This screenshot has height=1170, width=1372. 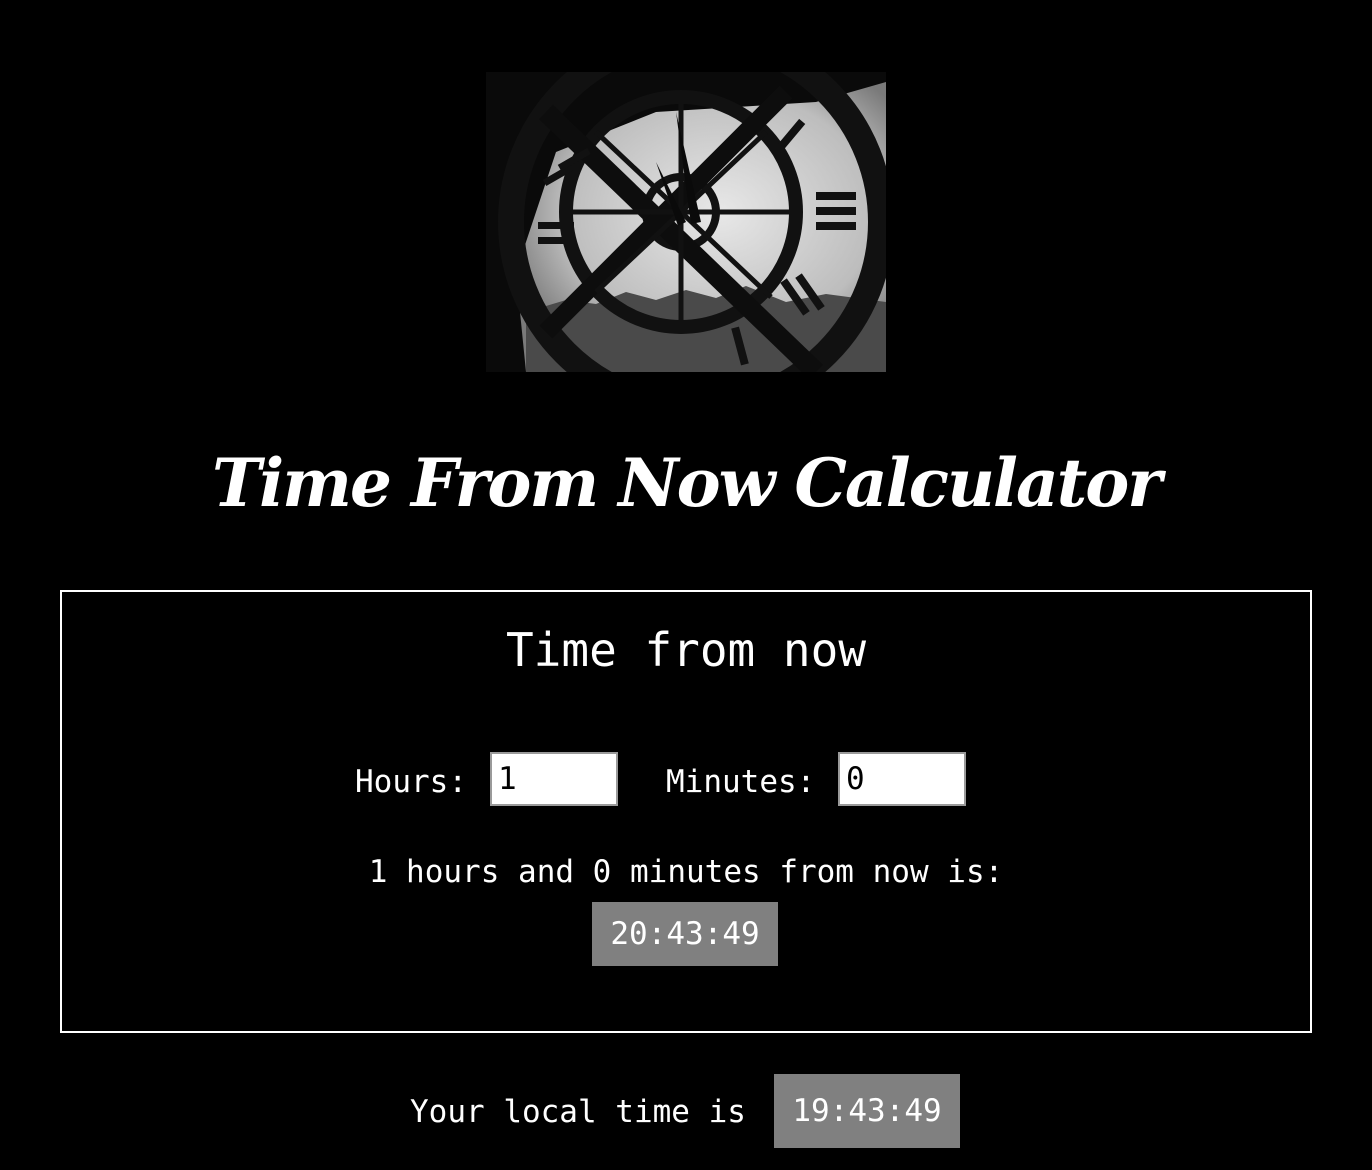 I want to click on clock-face-icon, so click(x=686, y=222).